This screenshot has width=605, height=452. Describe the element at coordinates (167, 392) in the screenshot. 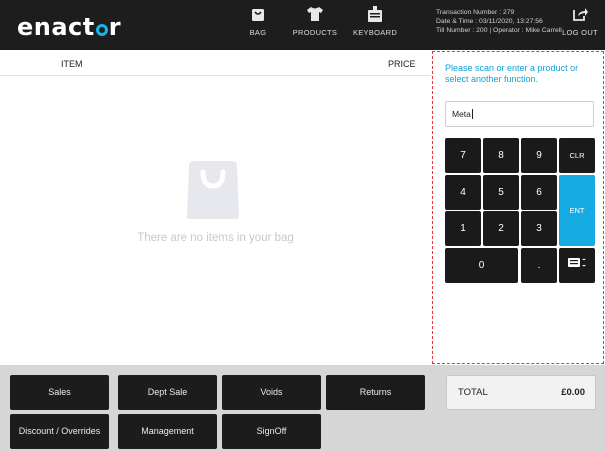

I see `dept-sale-button: Dept Sale` at that location.